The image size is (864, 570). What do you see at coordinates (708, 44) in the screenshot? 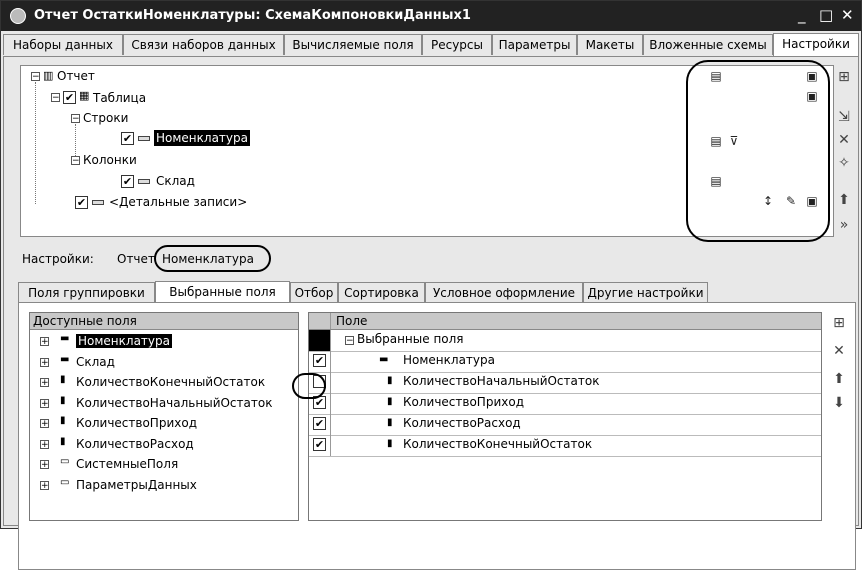
I see `tab-nested-schemas: Вложенные схемы` at bounding box center [708, 44].